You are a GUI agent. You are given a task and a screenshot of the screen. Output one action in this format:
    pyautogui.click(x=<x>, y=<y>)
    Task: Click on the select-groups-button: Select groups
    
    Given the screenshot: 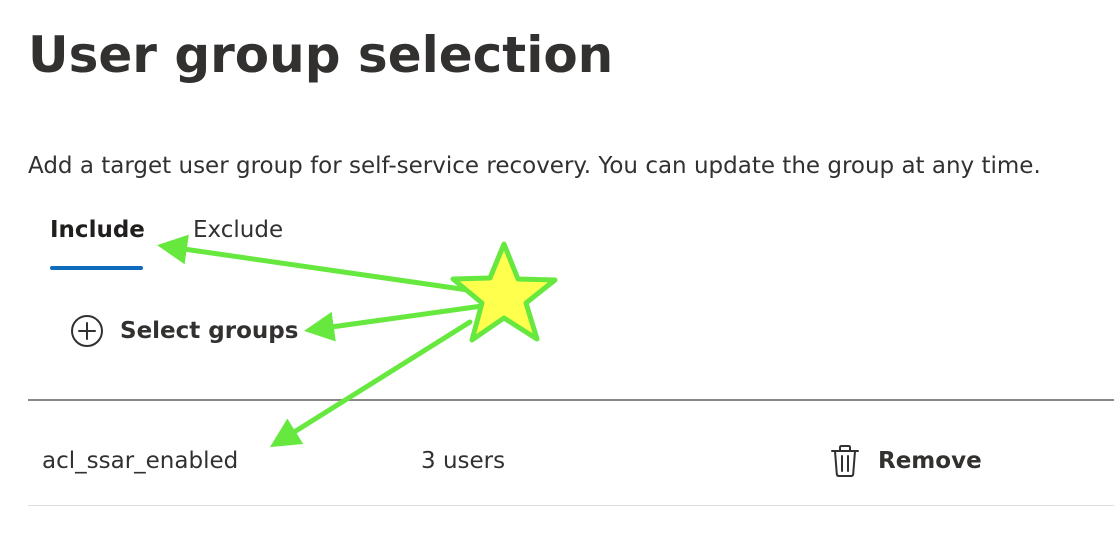 What is the action you would take?
    pyautogui.click(x=184, y=331)
    